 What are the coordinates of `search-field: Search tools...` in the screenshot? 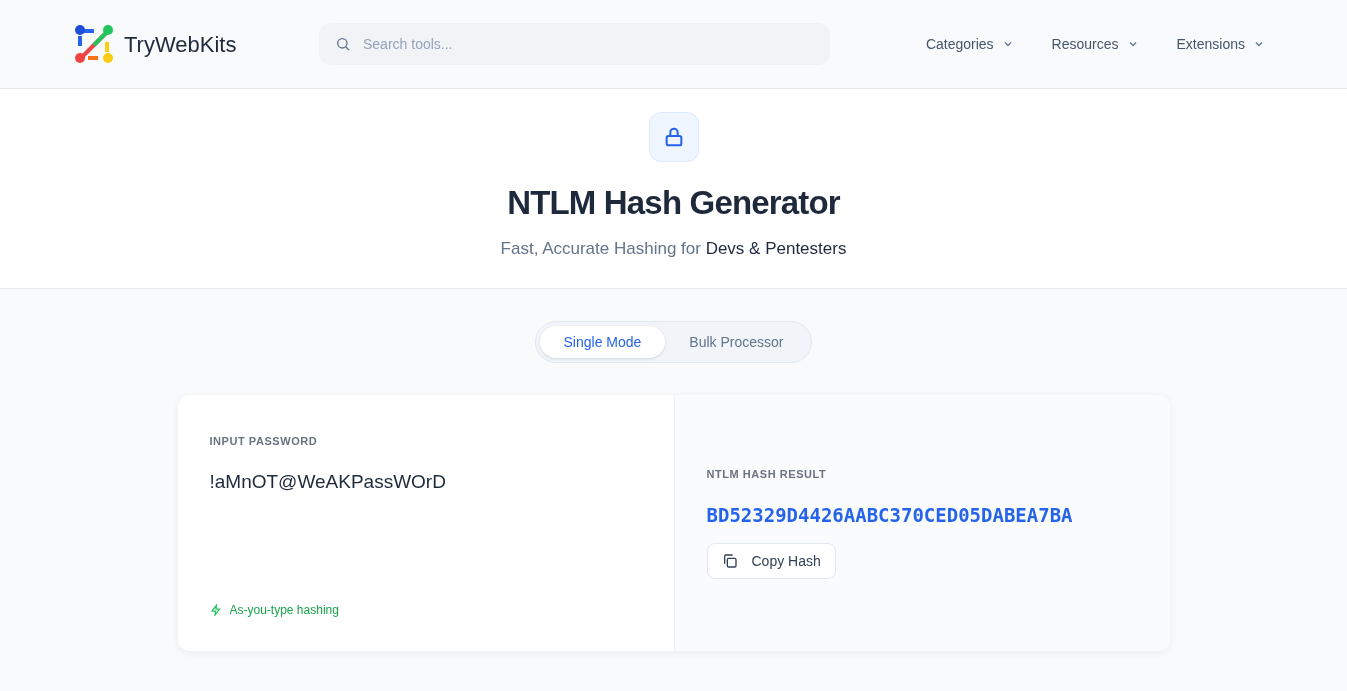 It's located at (574, 44).